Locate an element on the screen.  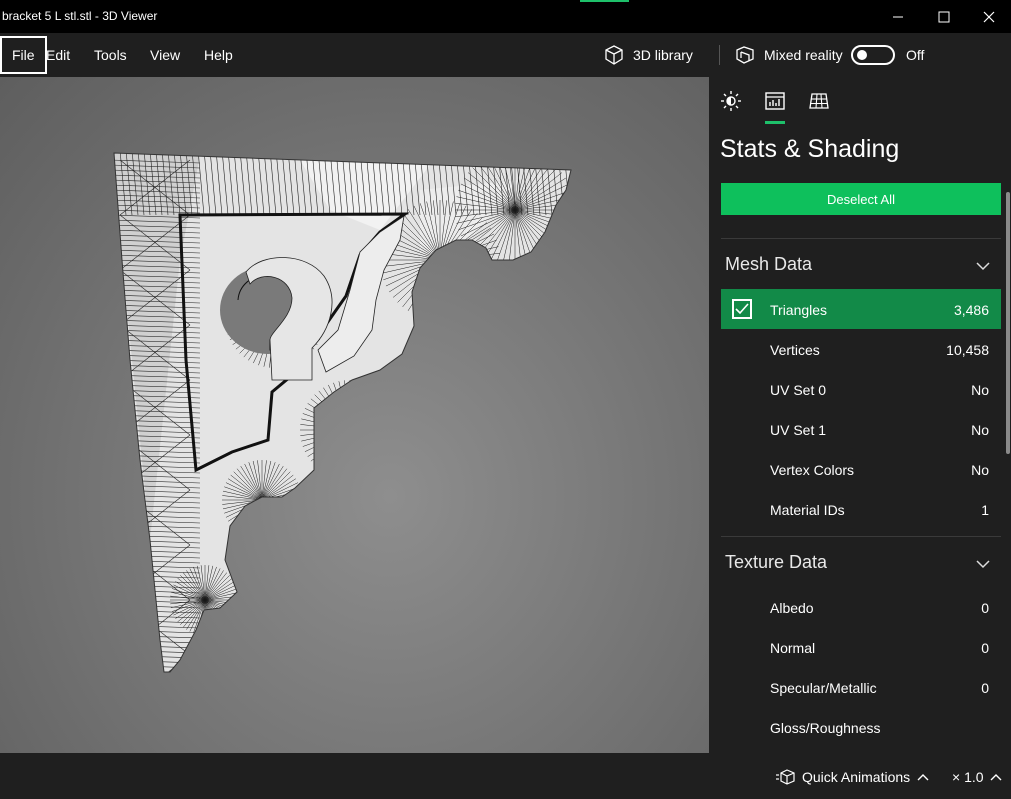
bottom-bar: Quick Animations × 1.0 is located at coordinates (505, 776).